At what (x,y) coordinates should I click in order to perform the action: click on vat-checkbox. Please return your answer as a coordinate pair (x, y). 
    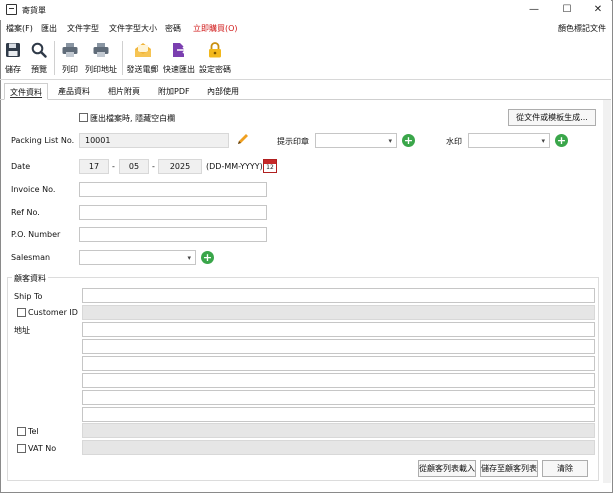
    Looking at the image, I should click on (21, 448).